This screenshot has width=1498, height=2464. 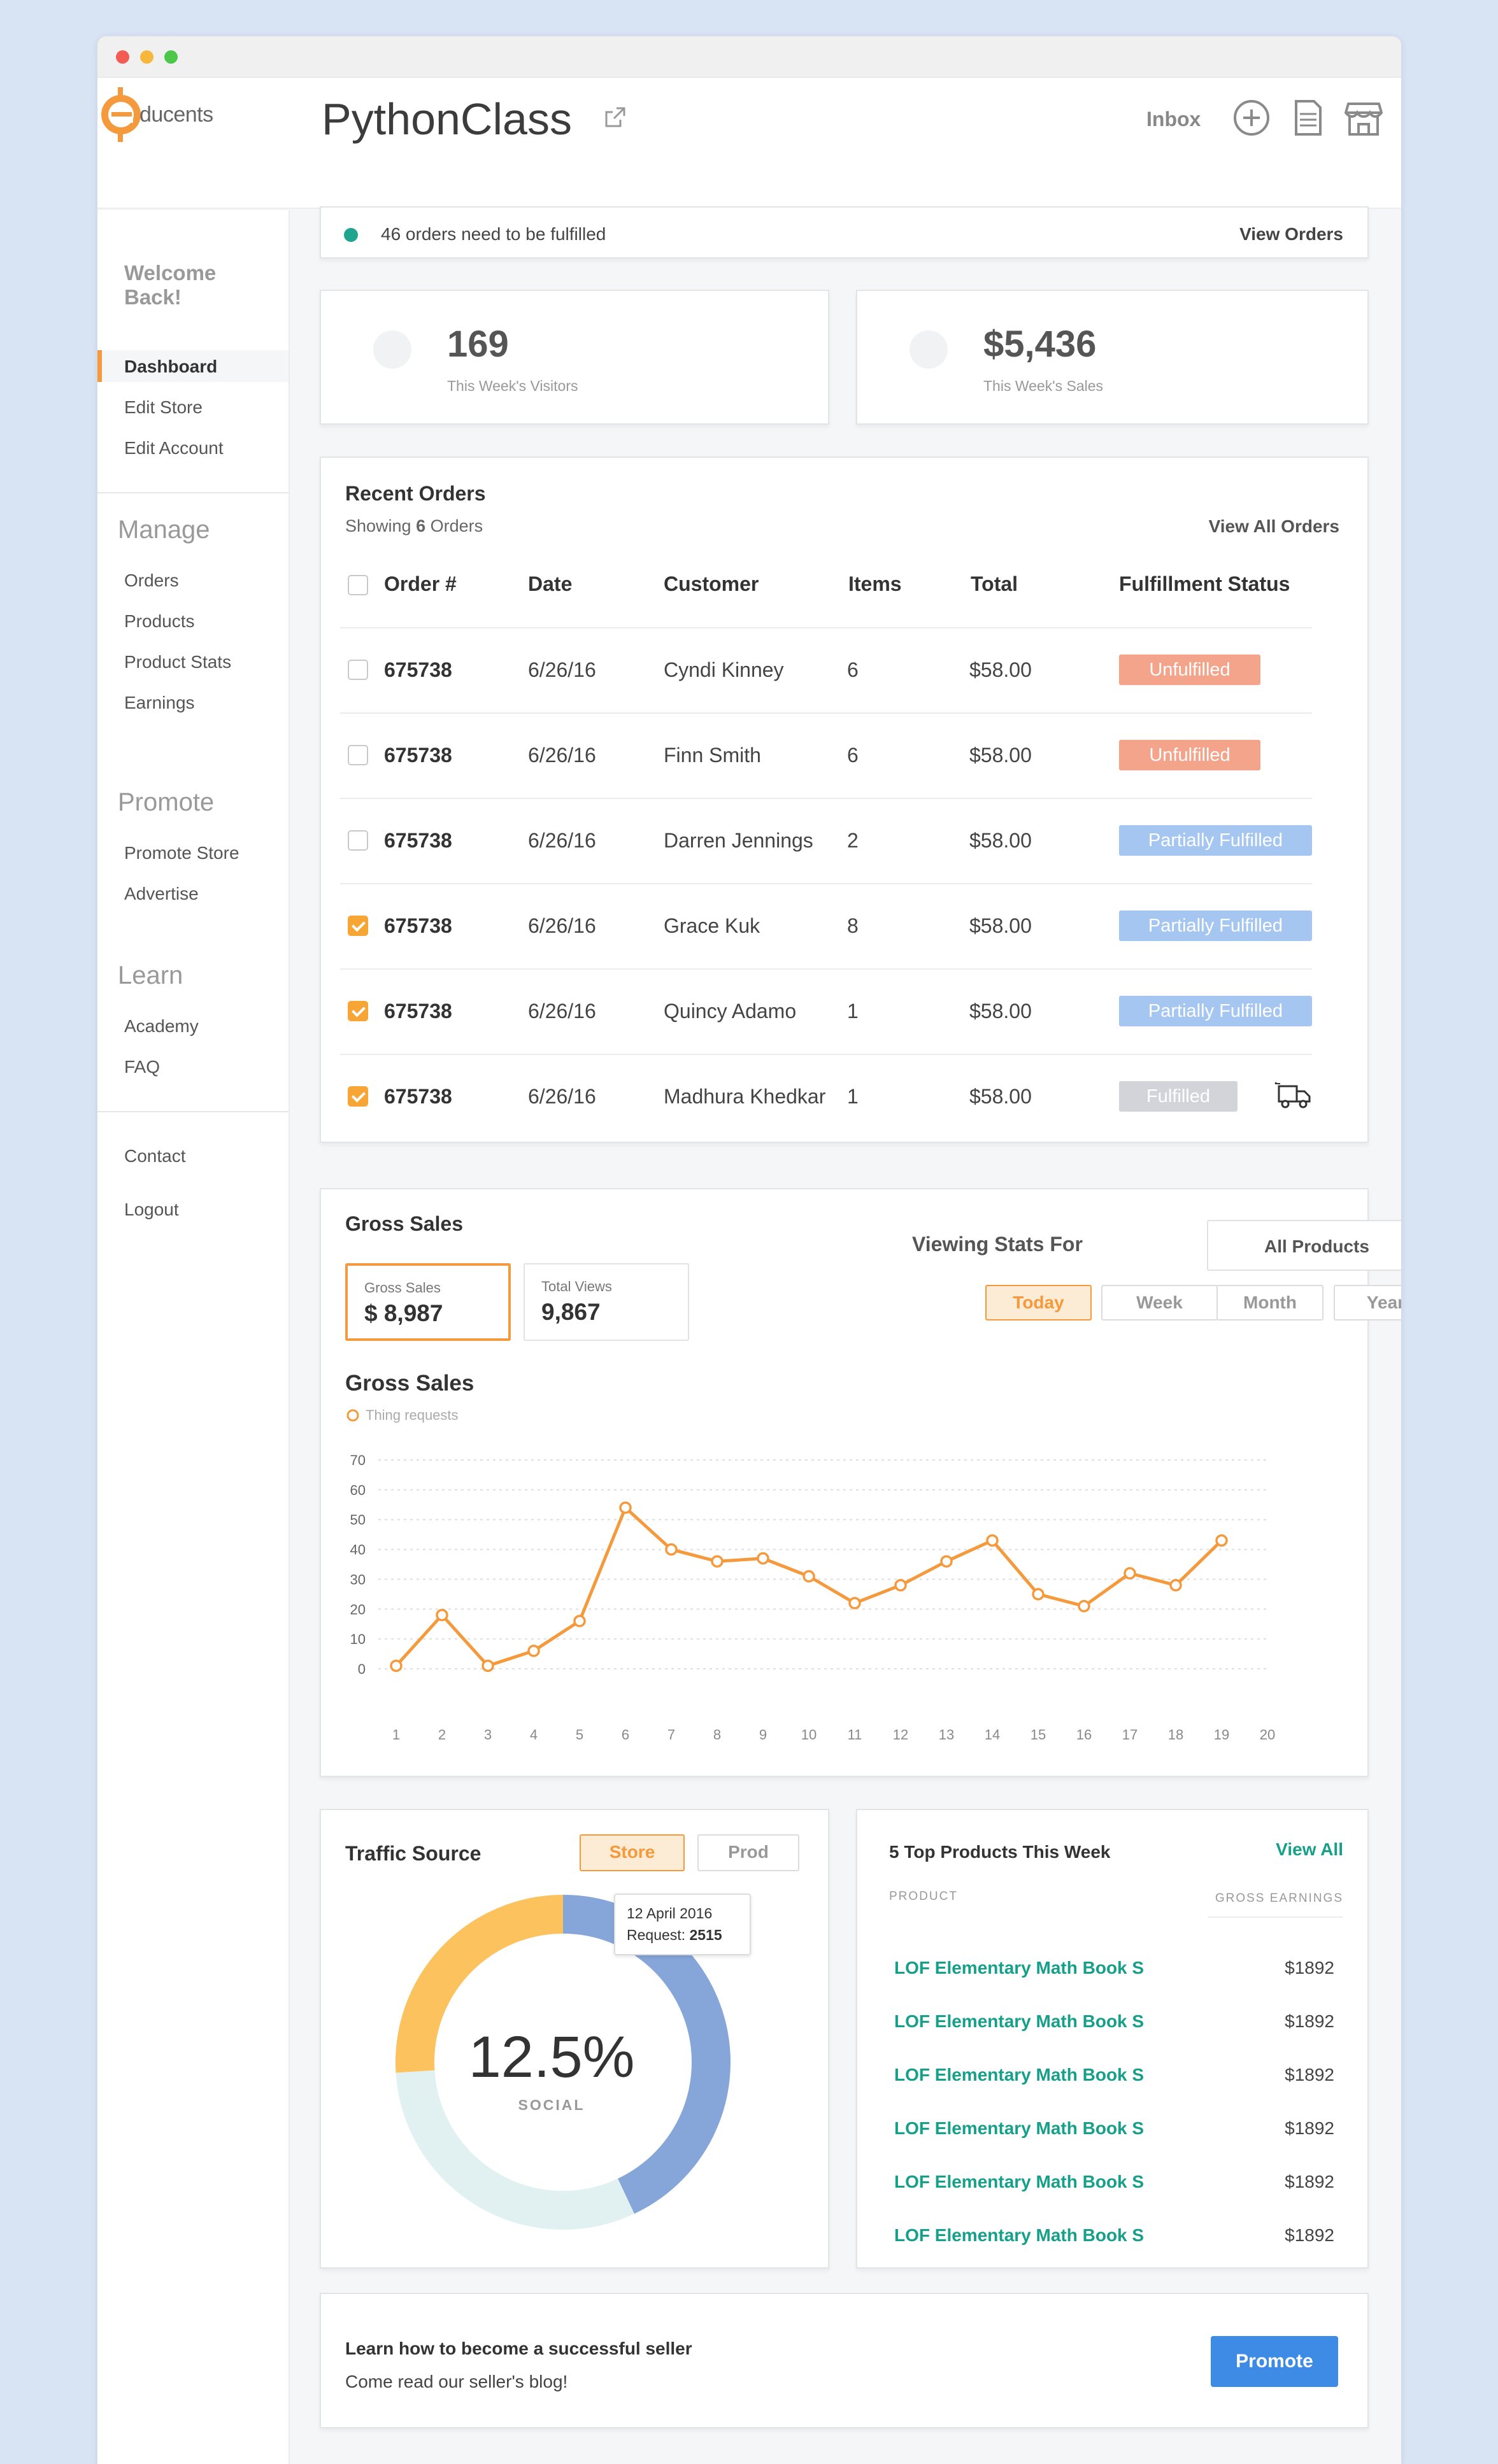 I want to click on sidebar-item-advertise: Advertise, so click(x=161, y=894).